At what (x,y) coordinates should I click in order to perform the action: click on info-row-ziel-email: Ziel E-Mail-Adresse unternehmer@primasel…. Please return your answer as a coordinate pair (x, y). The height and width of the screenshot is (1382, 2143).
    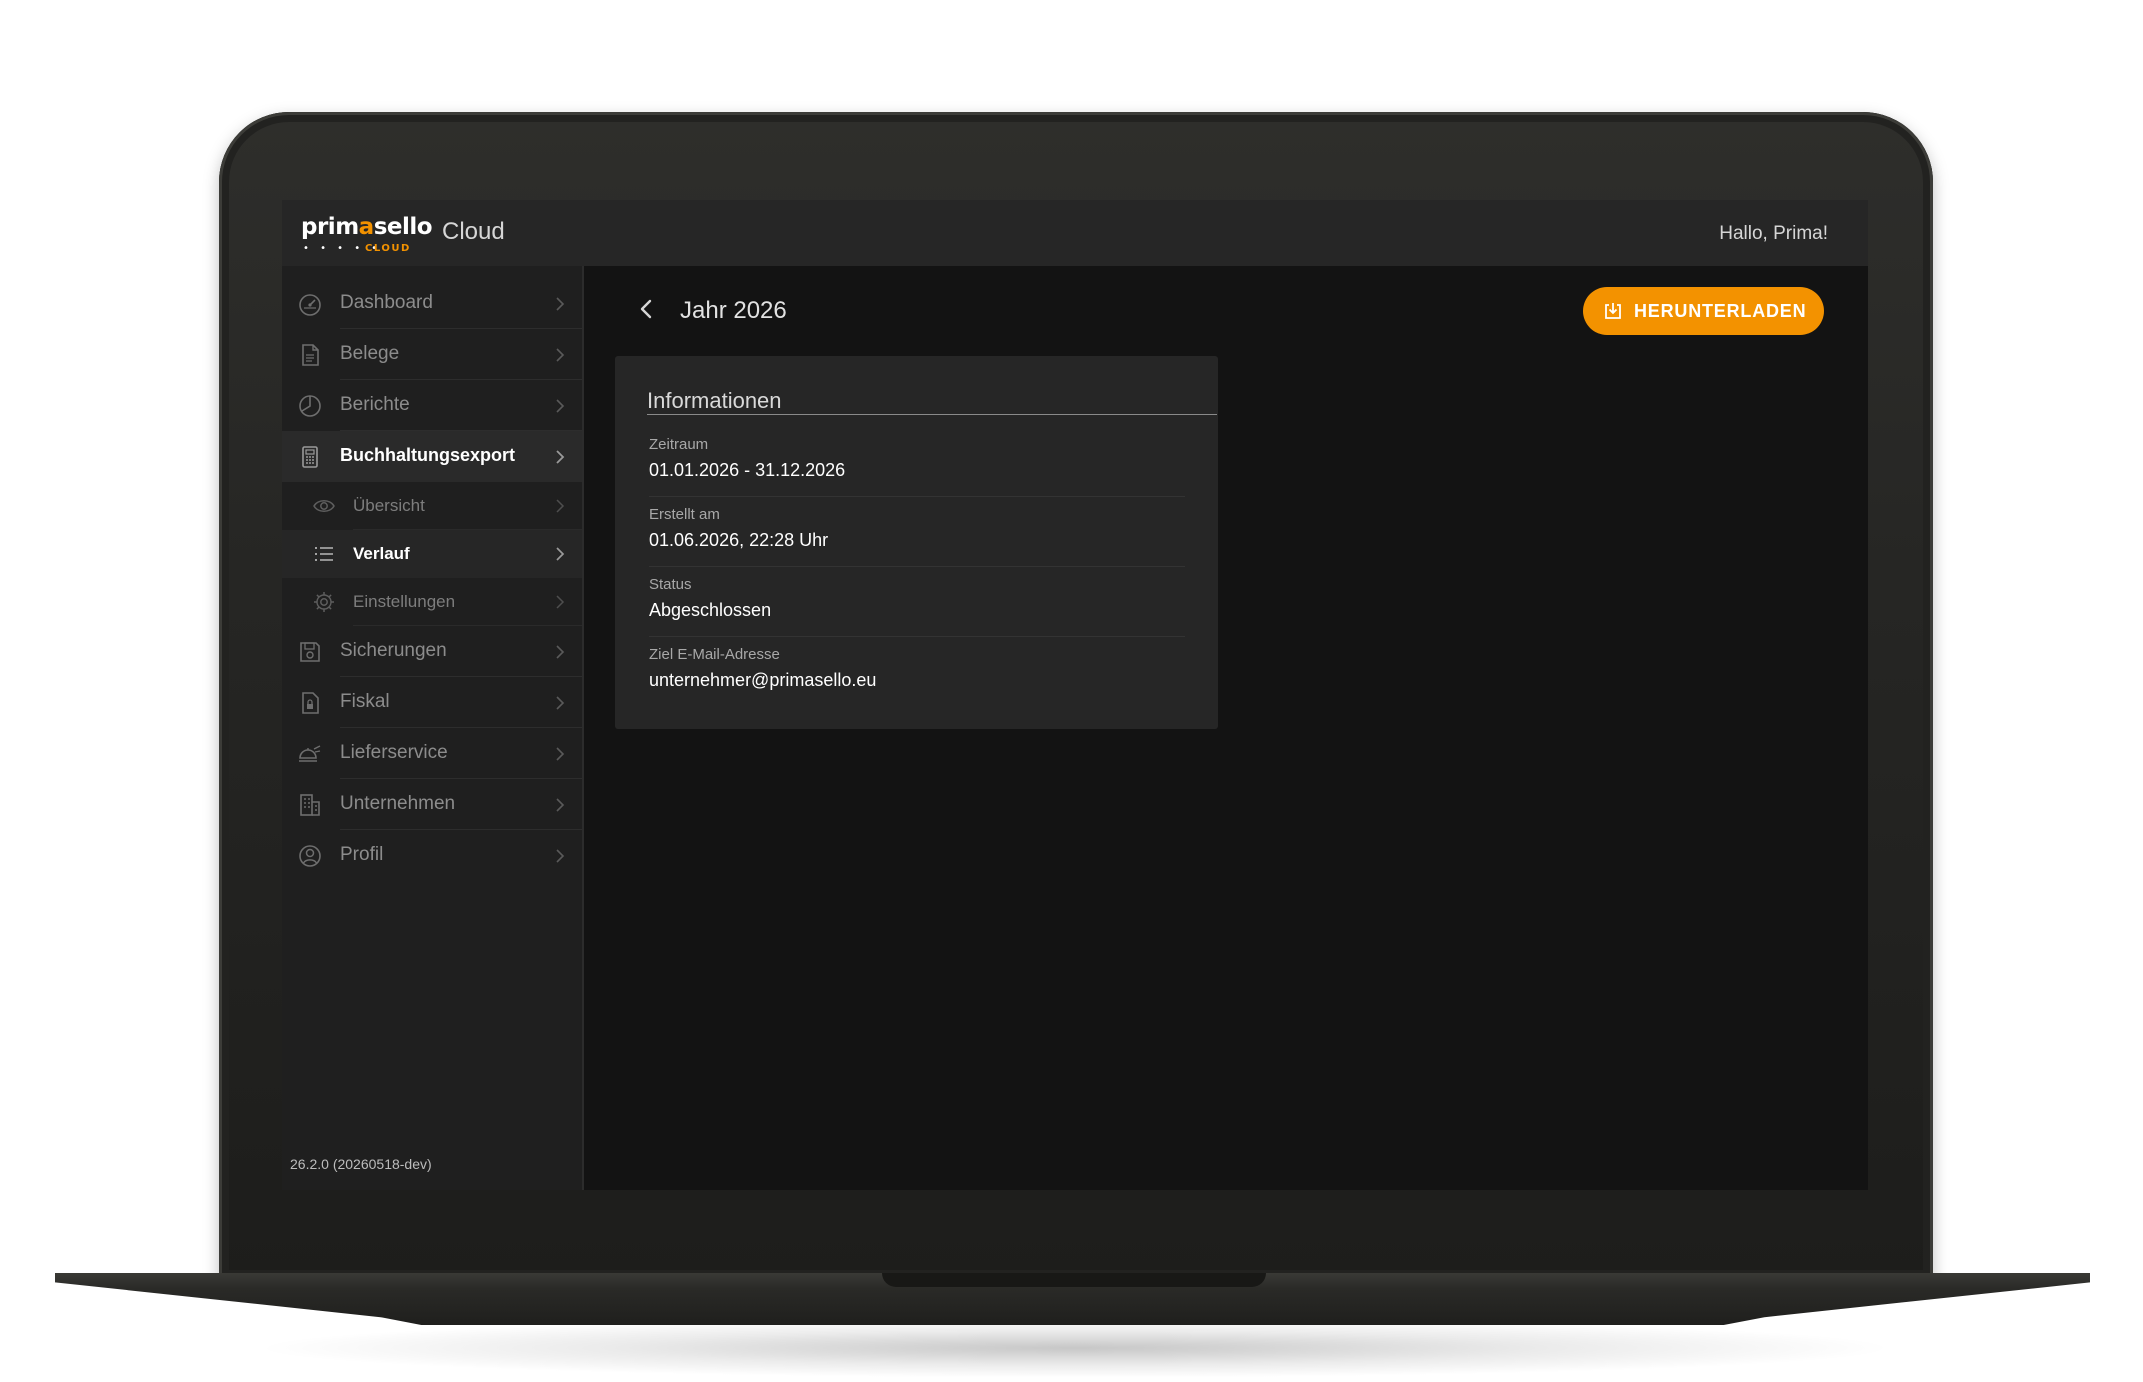
    Looking at the image, I should click on (917, 681).